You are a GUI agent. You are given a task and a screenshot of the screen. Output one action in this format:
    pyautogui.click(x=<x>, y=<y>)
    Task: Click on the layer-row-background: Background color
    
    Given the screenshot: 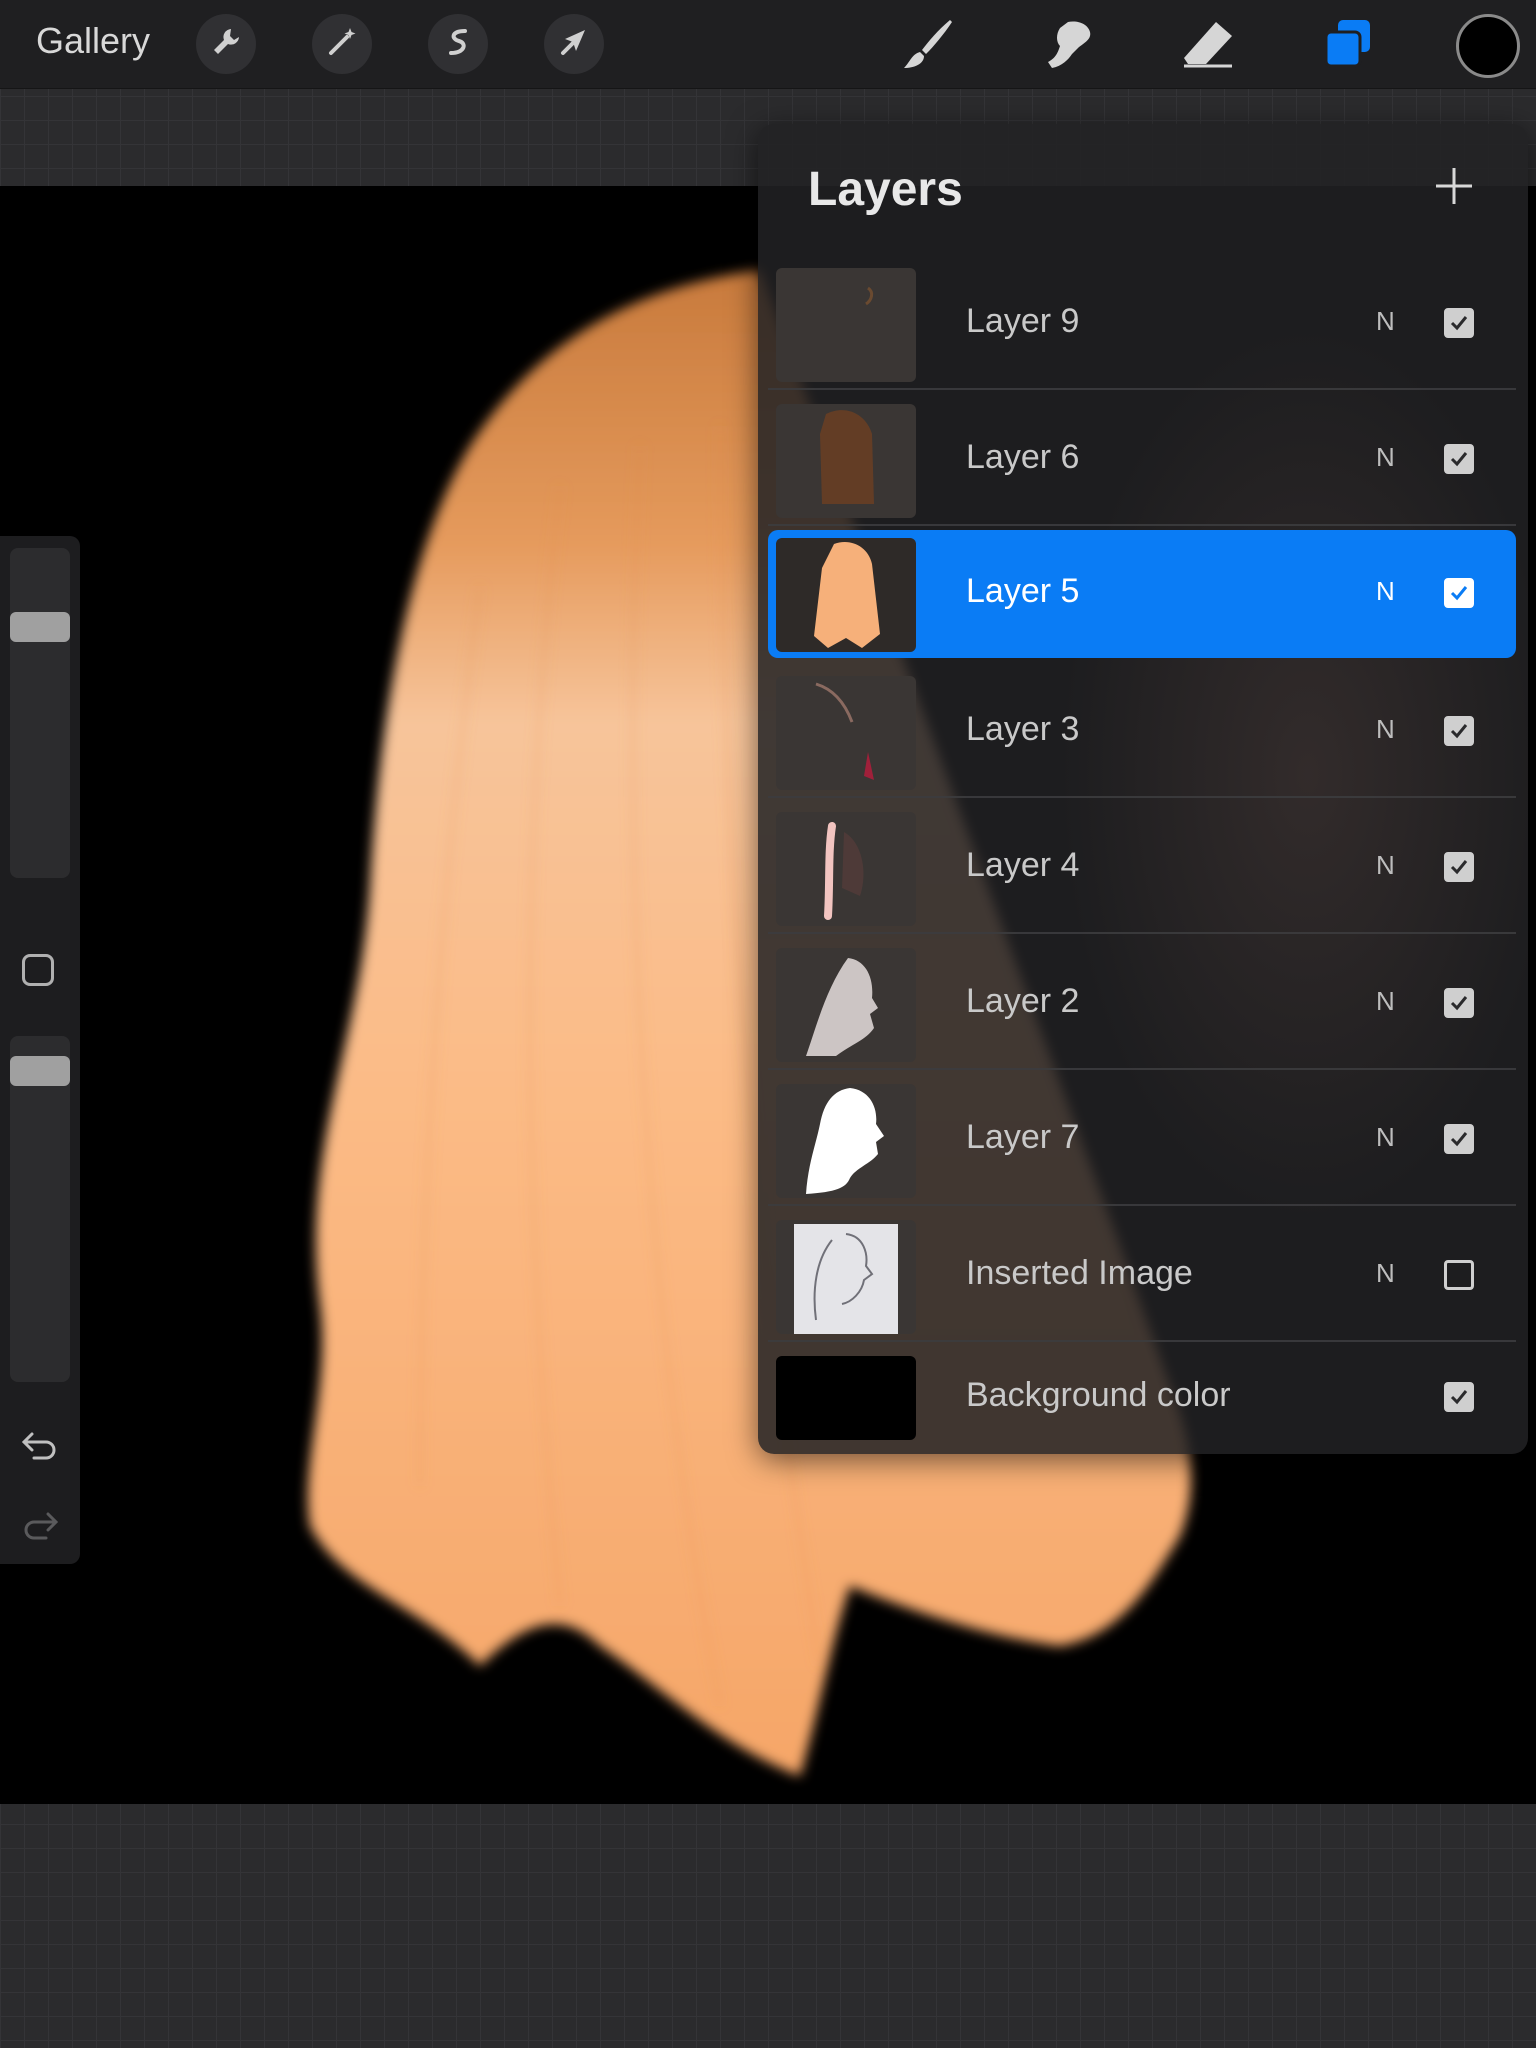 What is the action you would take?
    pyautogui.click(x=1142, y=1401)
    